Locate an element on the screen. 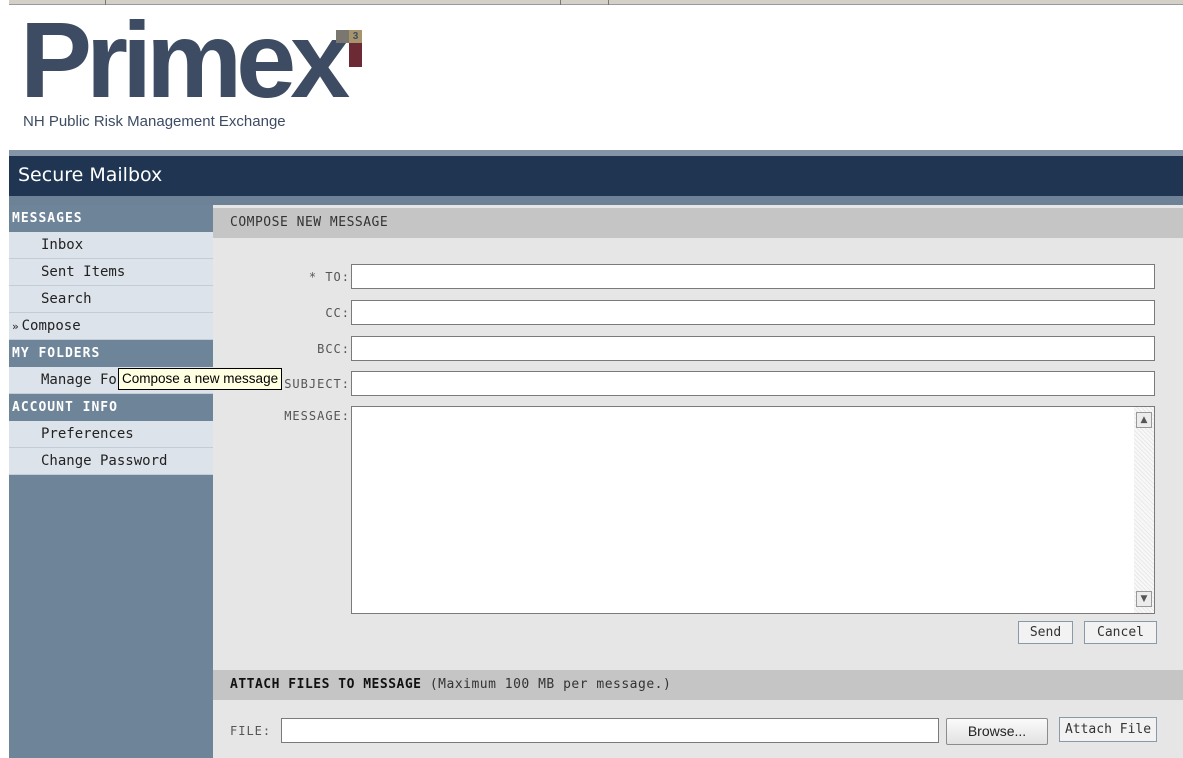 This screenshot has width=1183, height=758. attach-heading-note: (Maximum 100 MB per message.) is located at coordinates (550, 684).